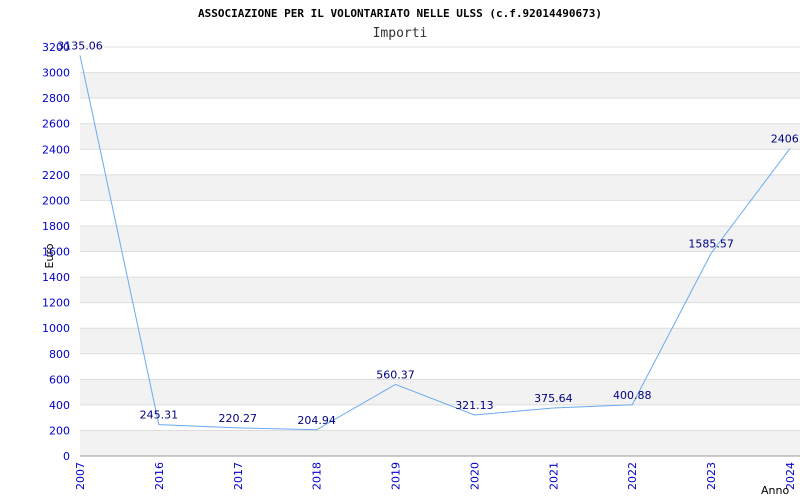  I want to click on x-tick-label: 2016, so click(159, 476).